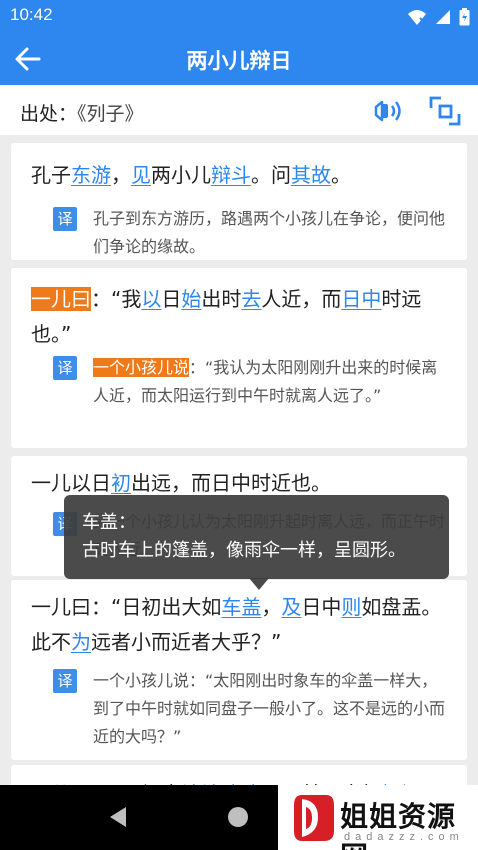 Image resolution: width=478 pixels, height=850 pixels. Describe the element at coordinates (126, 607) in the screenshot. I see `text-segment: 一儿曰：“日初出大如` at that location.